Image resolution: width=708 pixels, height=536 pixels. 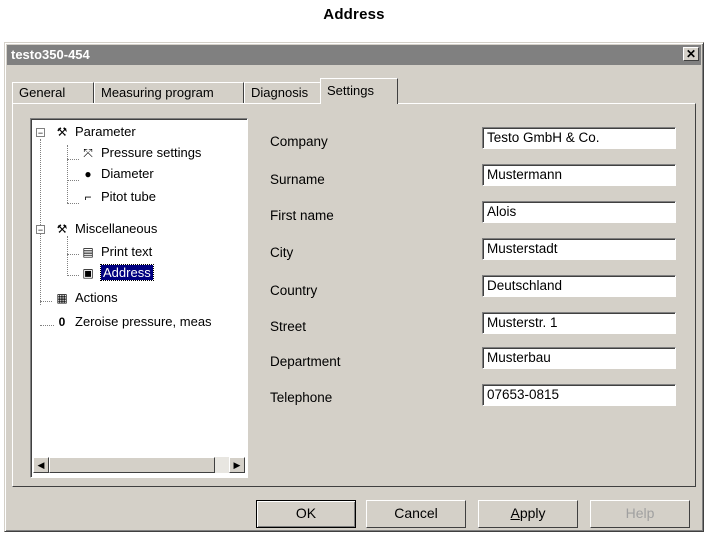 What do you see at coordinates (359, 91) in the screenshot?
I see `tab-settings: Settings` at bounding box center [359, 91].